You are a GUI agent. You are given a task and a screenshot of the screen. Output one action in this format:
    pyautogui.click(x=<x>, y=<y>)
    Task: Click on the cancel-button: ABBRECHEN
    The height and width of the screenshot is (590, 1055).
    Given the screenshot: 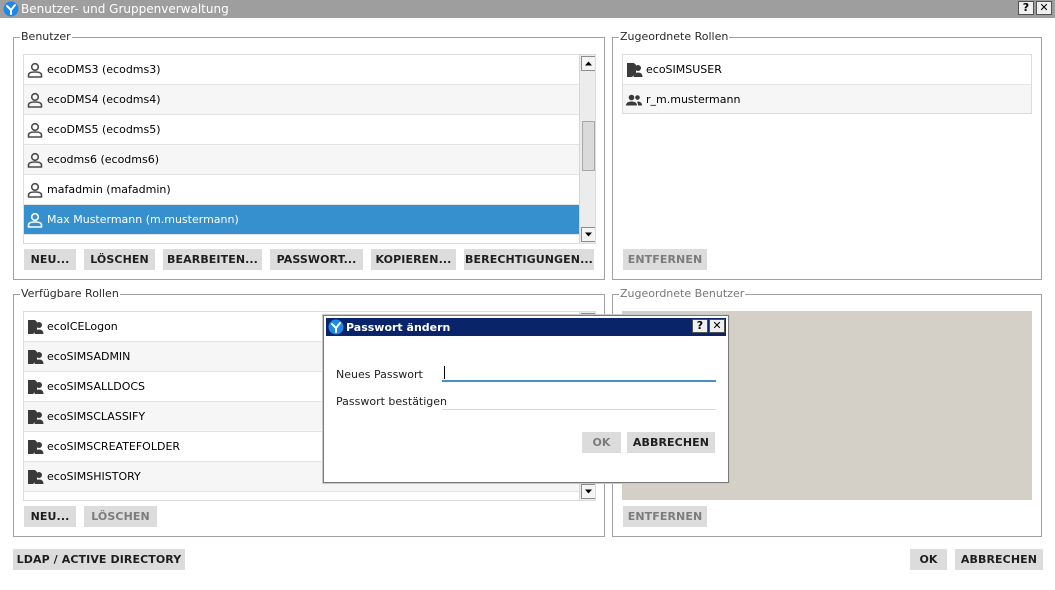 What is the action you would take?
    pyautogui.click(x=999, y=559)
    